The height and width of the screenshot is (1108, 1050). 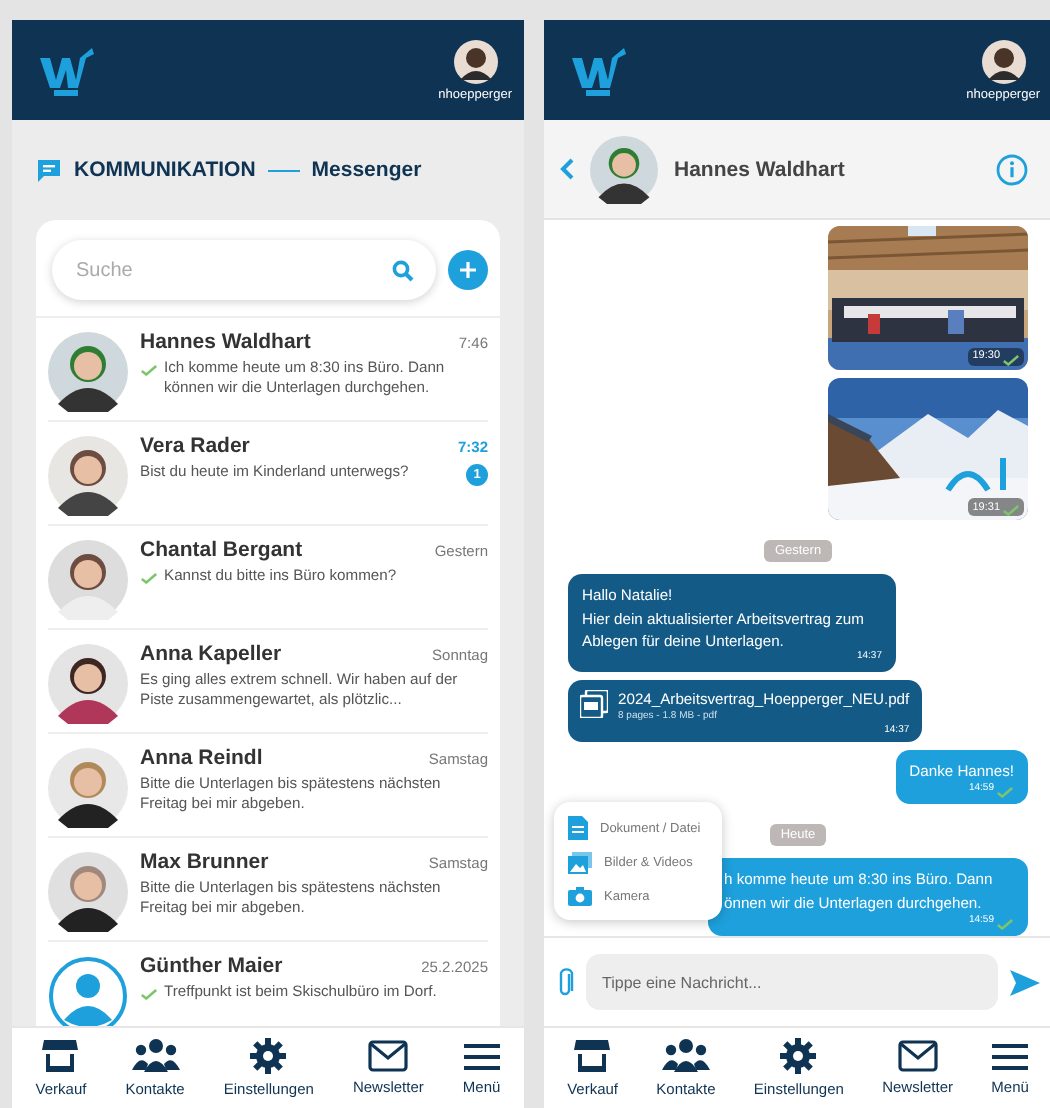 What do you see at coordinates (49, 170) in the screenshot?
I see `chat-icon` at bounding box center [49, 170].